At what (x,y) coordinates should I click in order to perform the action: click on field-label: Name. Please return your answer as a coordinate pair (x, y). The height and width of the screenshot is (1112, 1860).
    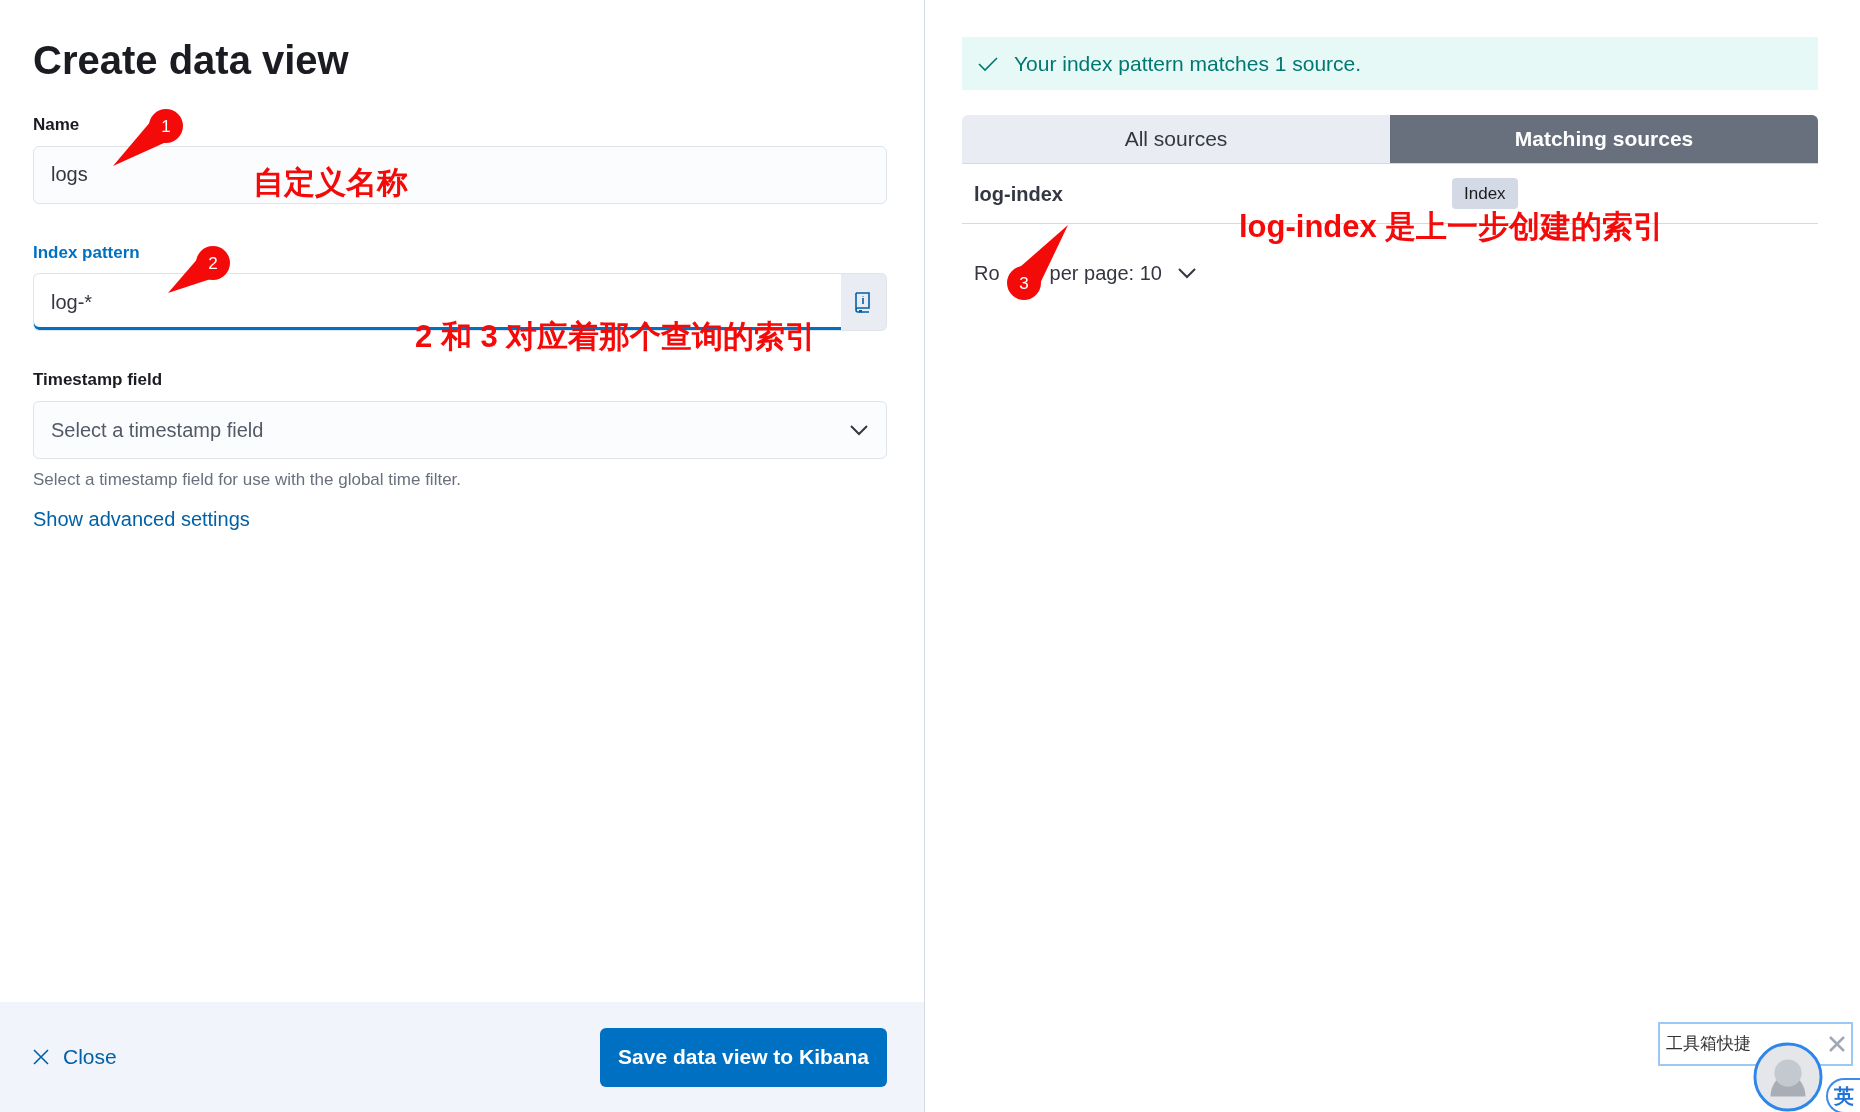
    Looking at the image, I should click on (56, 125).